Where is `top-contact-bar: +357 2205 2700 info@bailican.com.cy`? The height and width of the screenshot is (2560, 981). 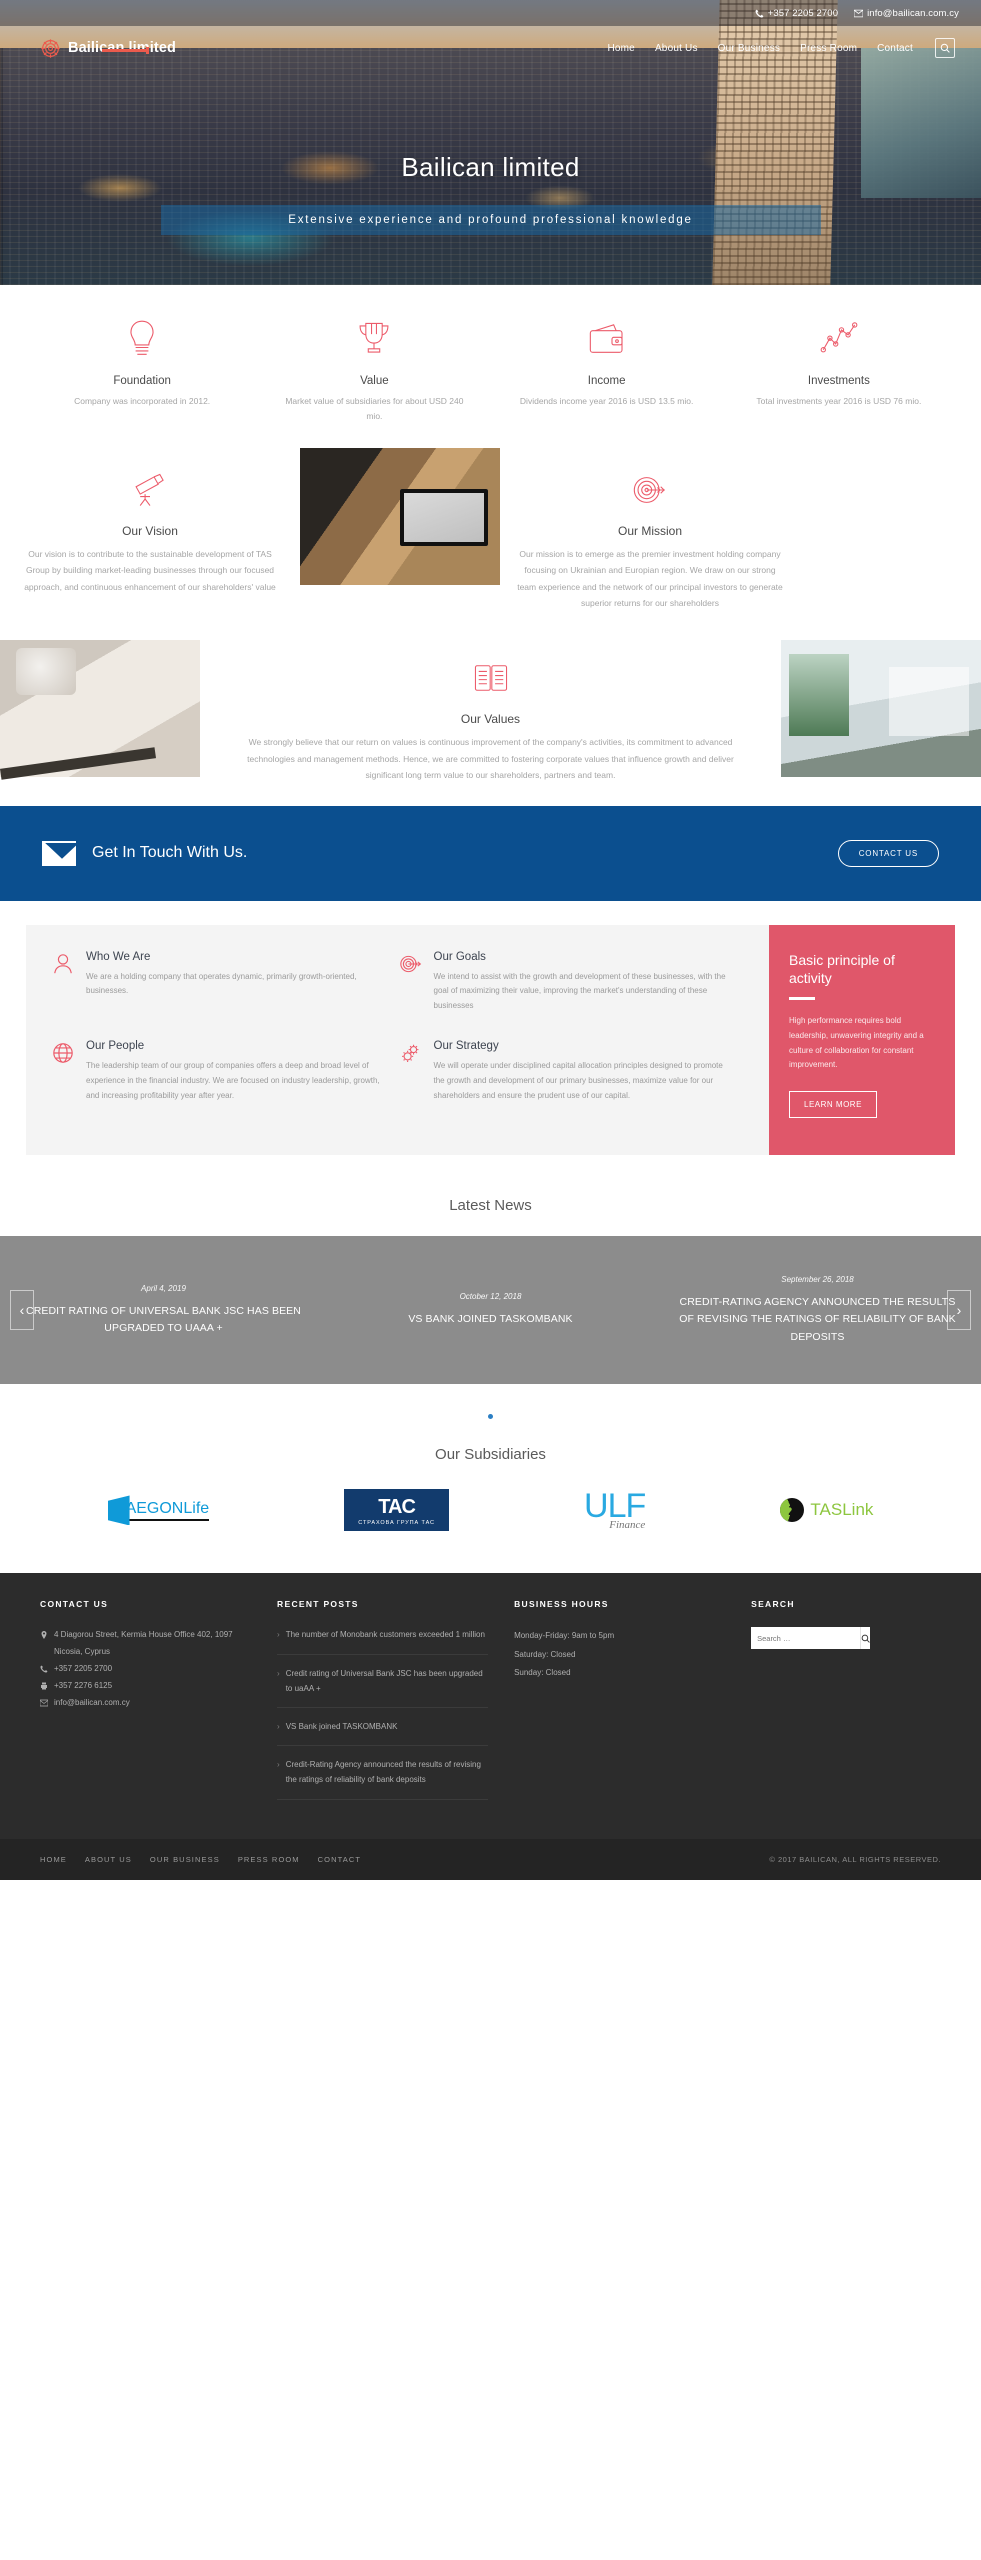
top-contact-bar: +357 2205 2700 info@bailican.com.cy is located at coordinates (490, 13).